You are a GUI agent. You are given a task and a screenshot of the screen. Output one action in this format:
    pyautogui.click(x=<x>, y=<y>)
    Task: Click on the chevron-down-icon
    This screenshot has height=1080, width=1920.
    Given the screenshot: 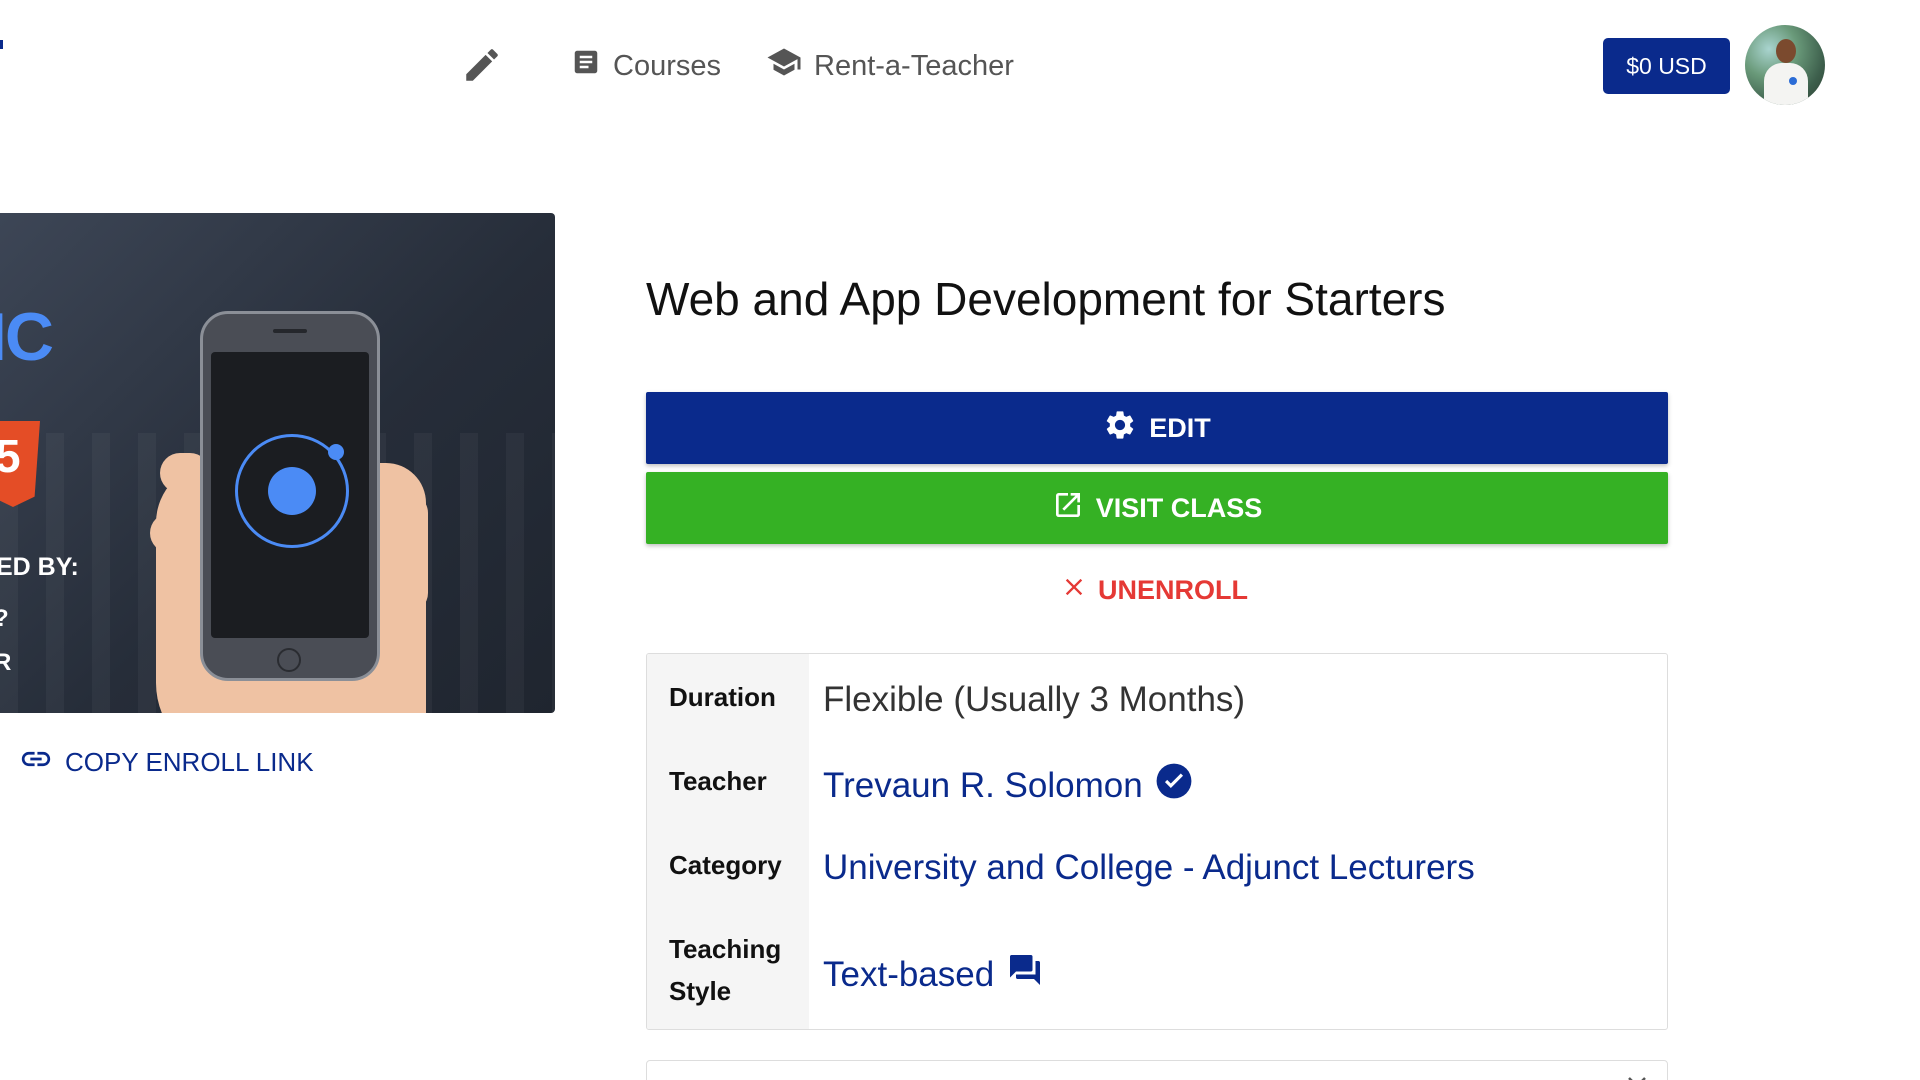 What is the action you would take?
    pyautogui.click(x=1637, y=1077)
    